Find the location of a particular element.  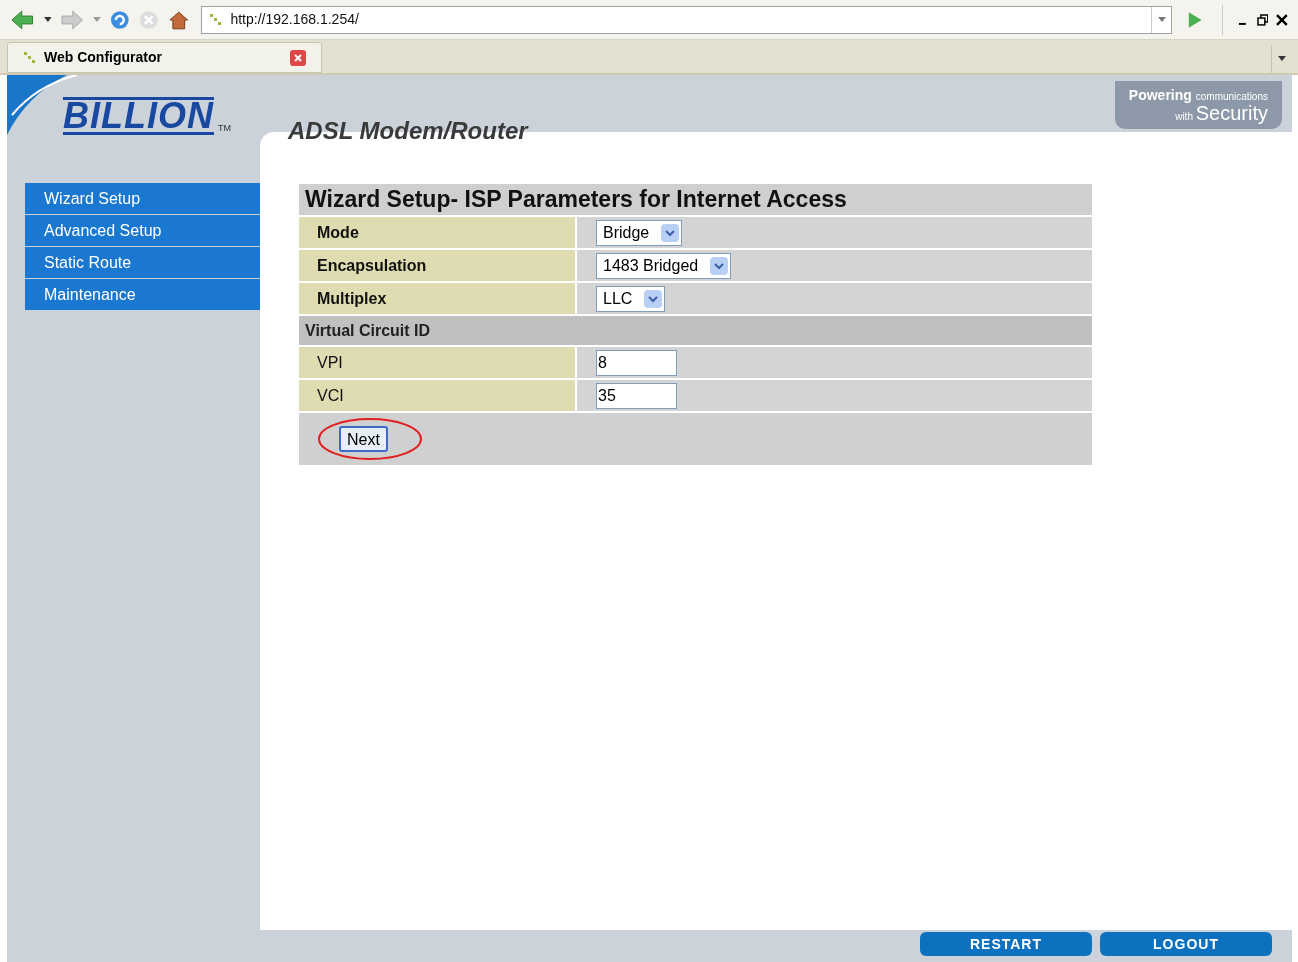

dropdown-field: 1483 Bridged is located at coordinates (664, 265).